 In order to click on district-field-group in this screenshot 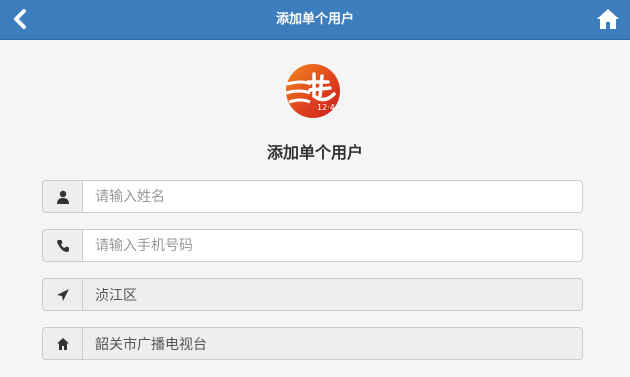, I will do `click(312, 294)`.